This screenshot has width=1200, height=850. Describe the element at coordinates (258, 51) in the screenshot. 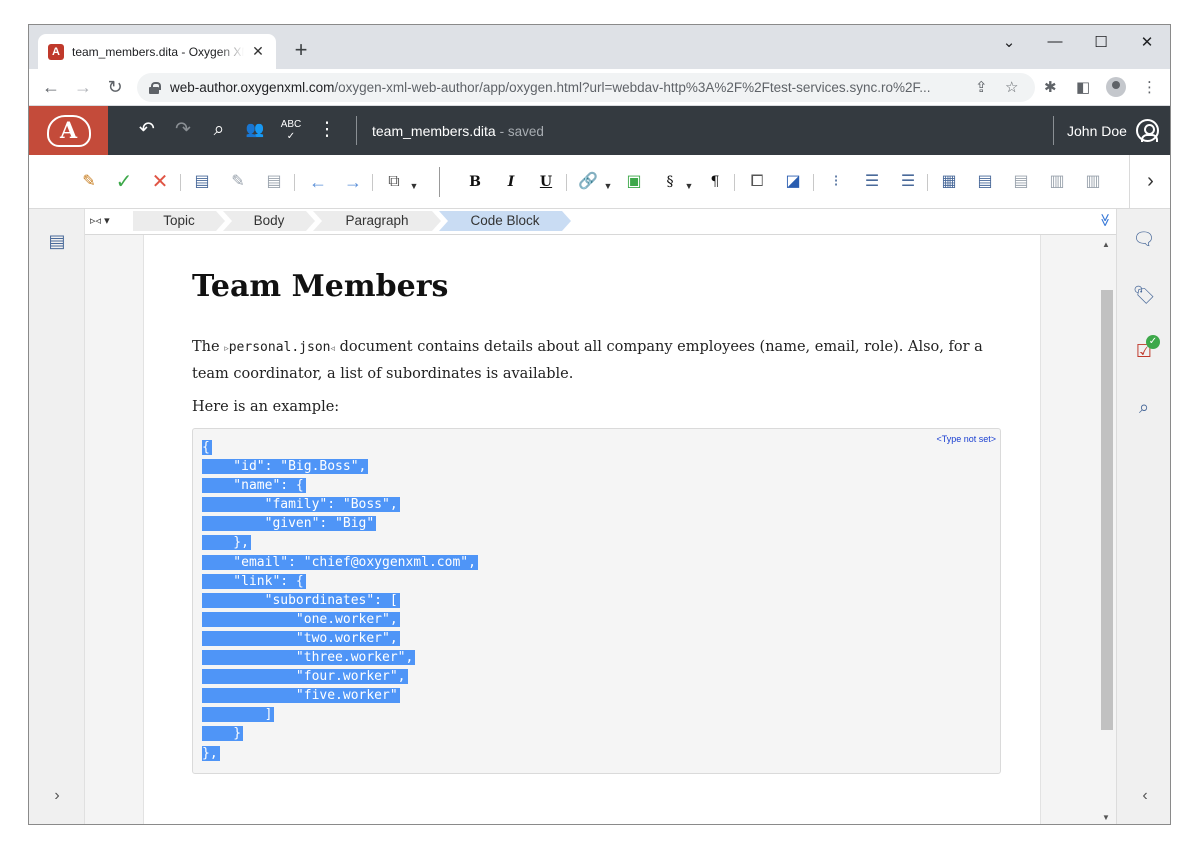

I see `tab-close-icon: ✕` at that location.